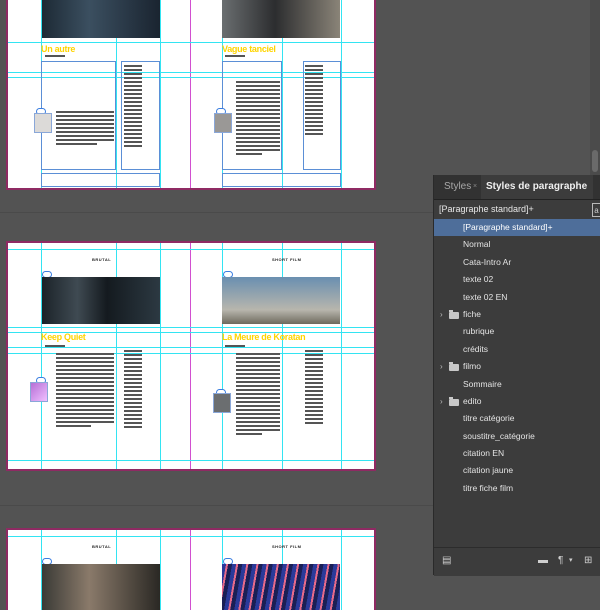 The height and width of the screenshot is (610, 600). What do you see at coordinates (489, 418) in the screenshot?
I see `style-label: titre catégorie` at bounding box center [489, 418].